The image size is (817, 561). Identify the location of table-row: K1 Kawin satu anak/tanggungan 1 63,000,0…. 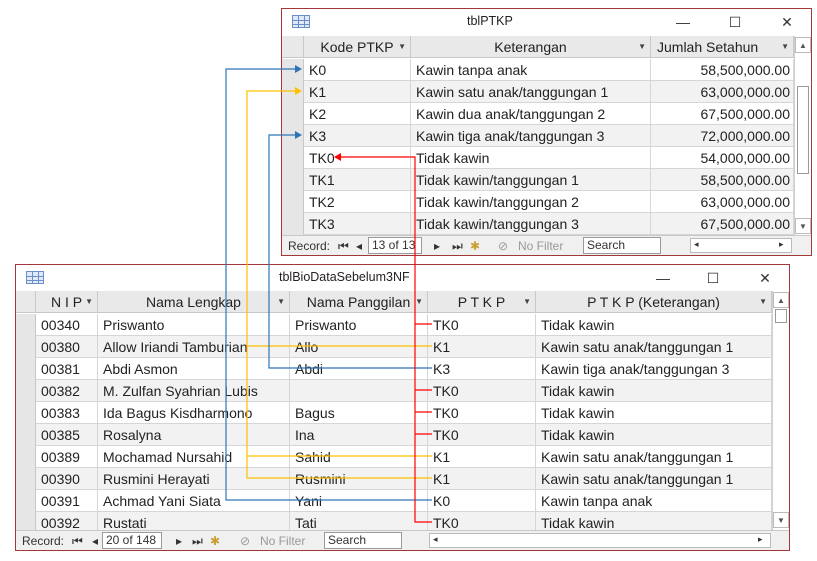
(538, 92).